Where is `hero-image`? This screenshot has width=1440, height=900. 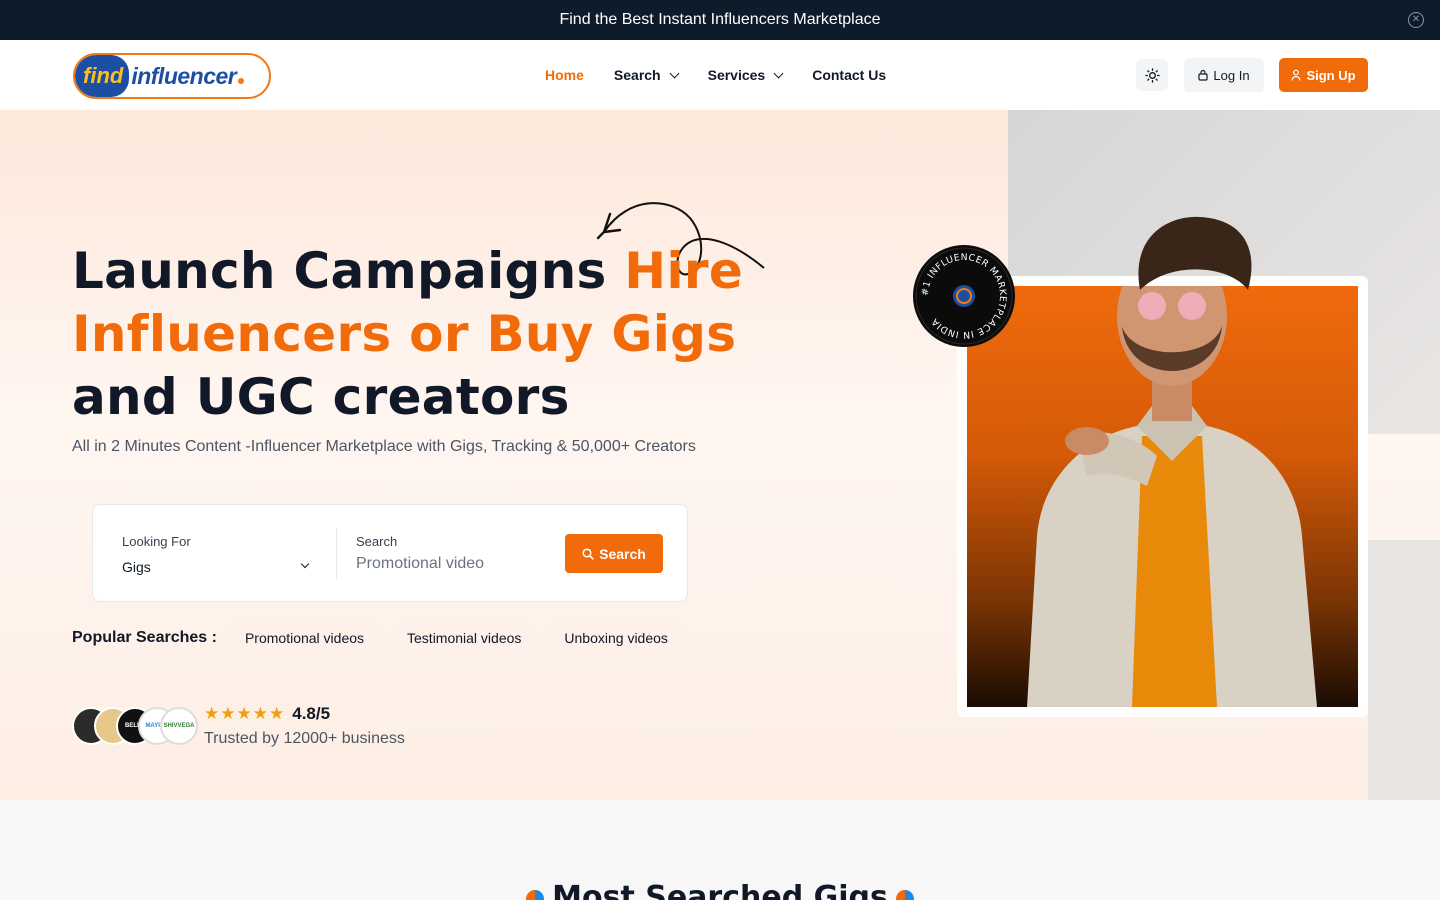
hero-image is located at coordinates (1162, 496).